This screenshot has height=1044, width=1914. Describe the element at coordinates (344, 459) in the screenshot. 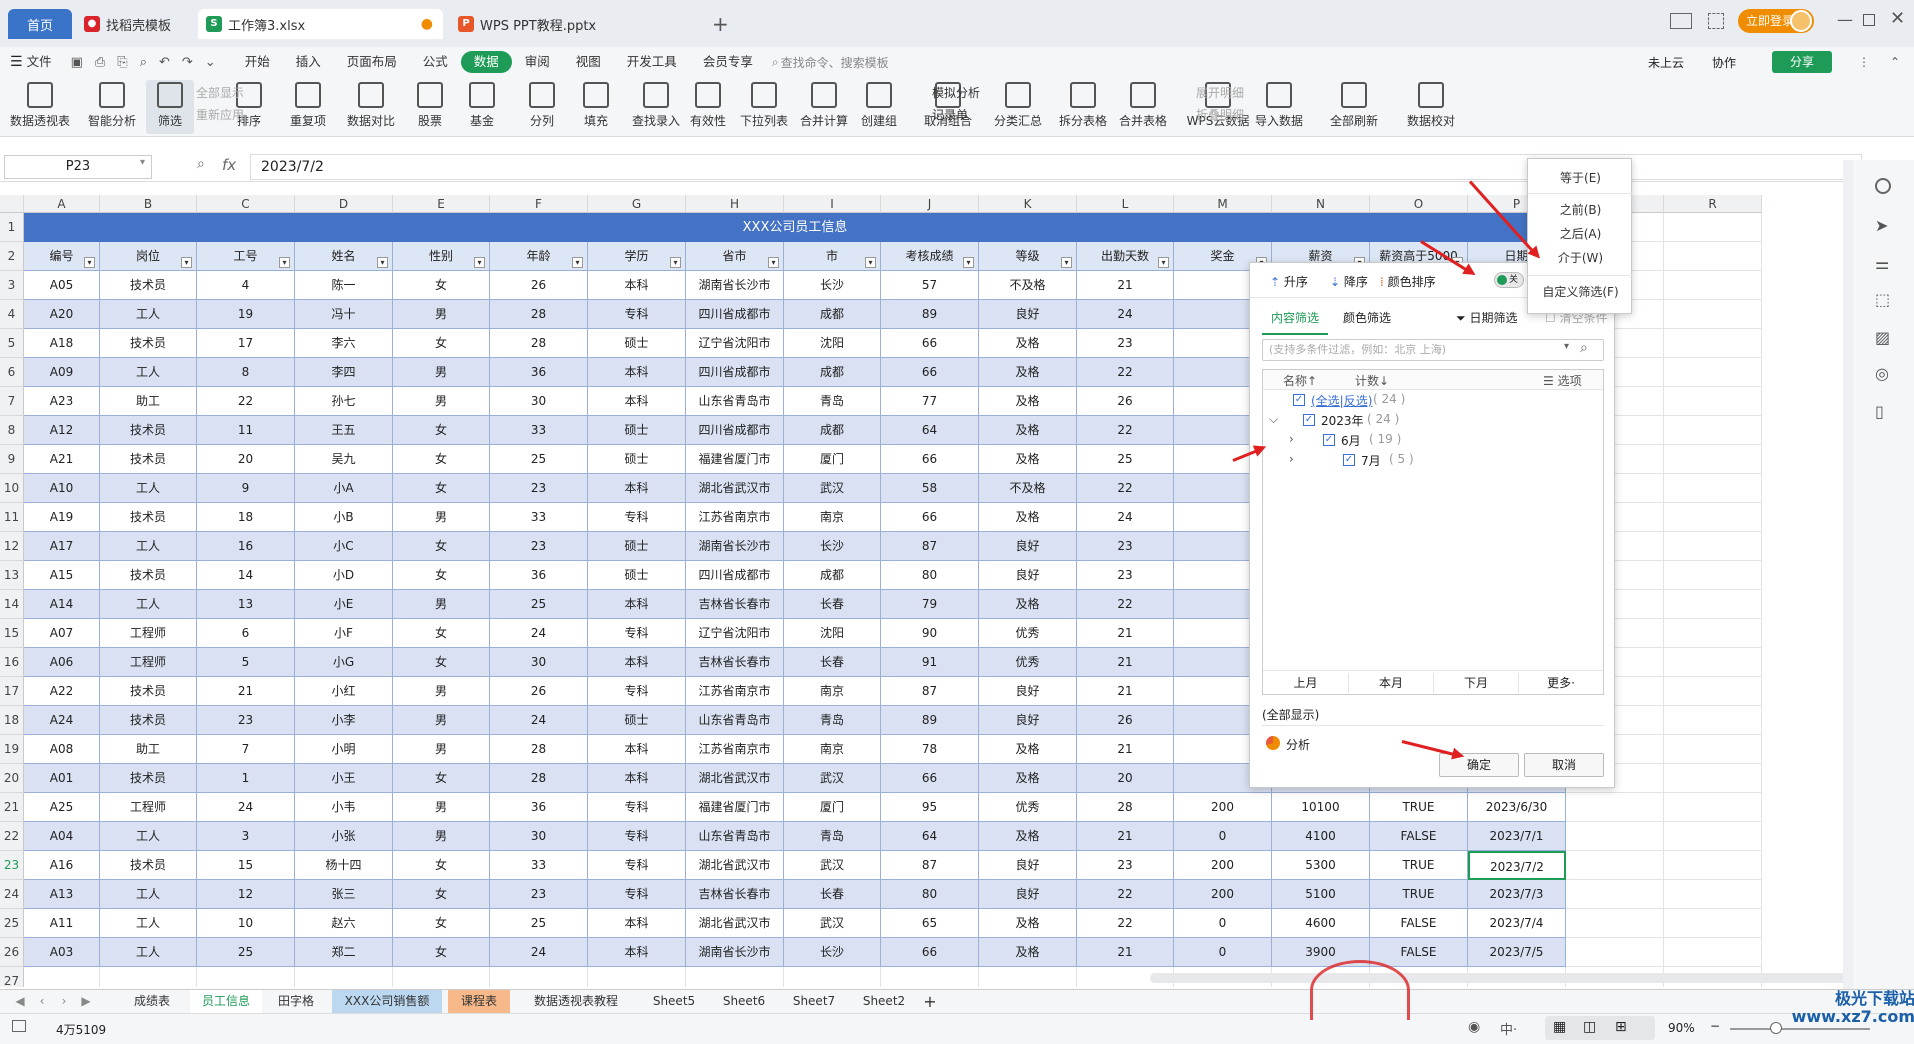

I see `table-cell: 吴九` at that location.